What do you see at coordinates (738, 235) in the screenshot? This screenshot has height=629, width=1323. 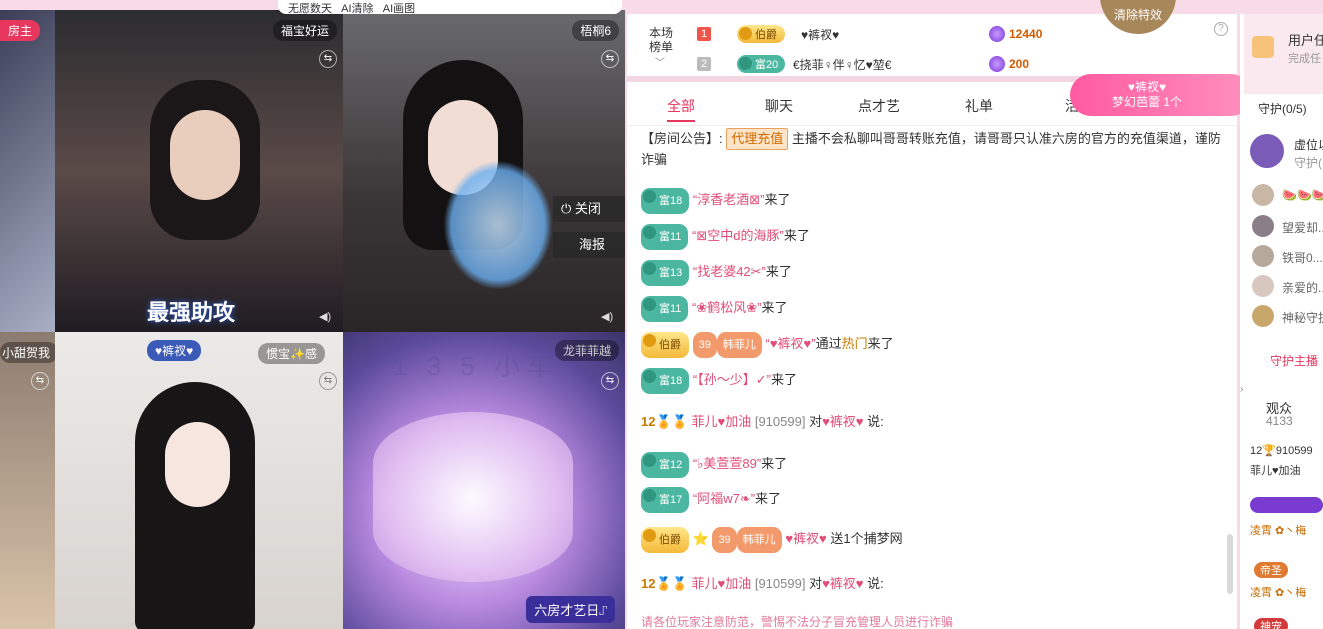 I see `chat-user: “⊠空中d的海豚”` at bounding box center [738, 235].